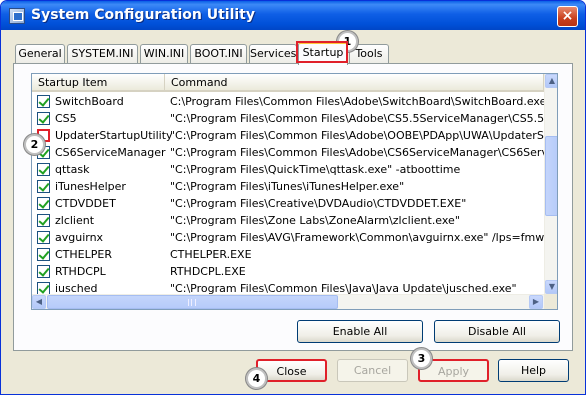 The height and width of the screenshot is (395, 586). I want to click on startup-item-name: iusched, so click(76, 288).